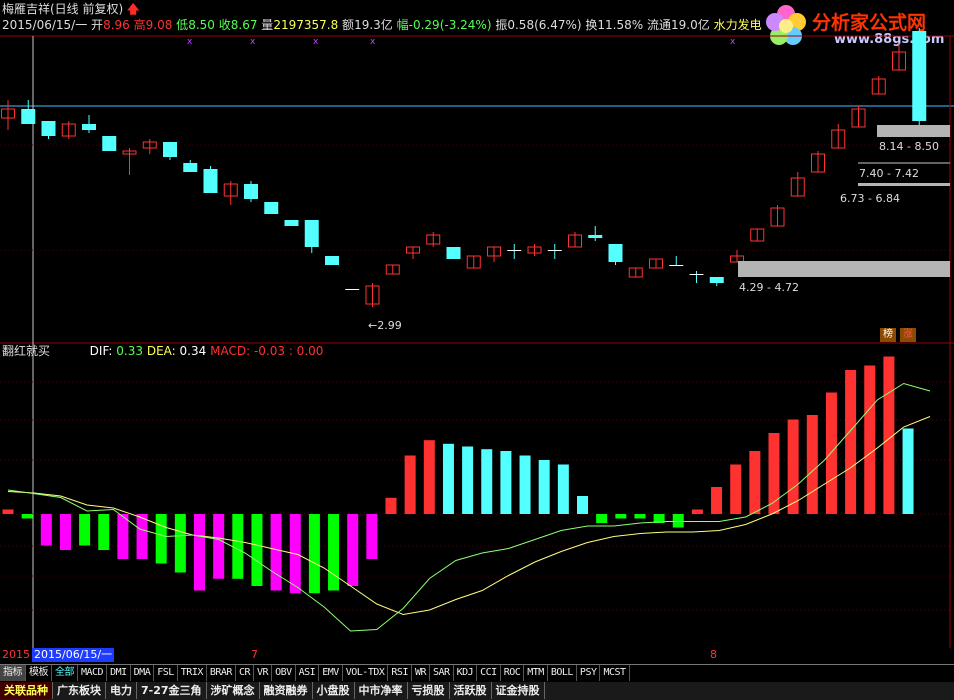 Image resolution: width=954 pixels, height=700 pixels. Describe the element at coordinates (13, 673) in the screenshot. I see `indicator-tab-0: 指标` at that location.